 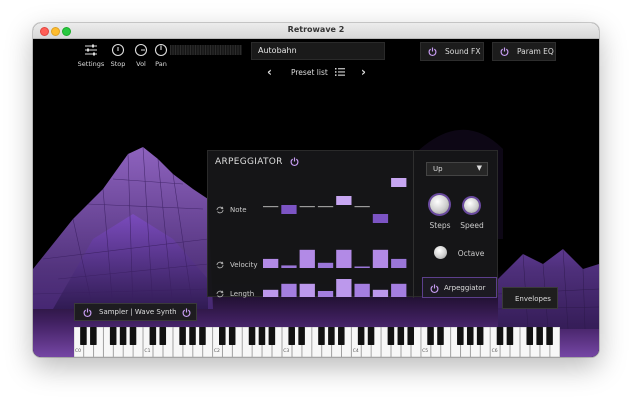 I want to click on settings-button: Settings, so click(x=91, y=55).